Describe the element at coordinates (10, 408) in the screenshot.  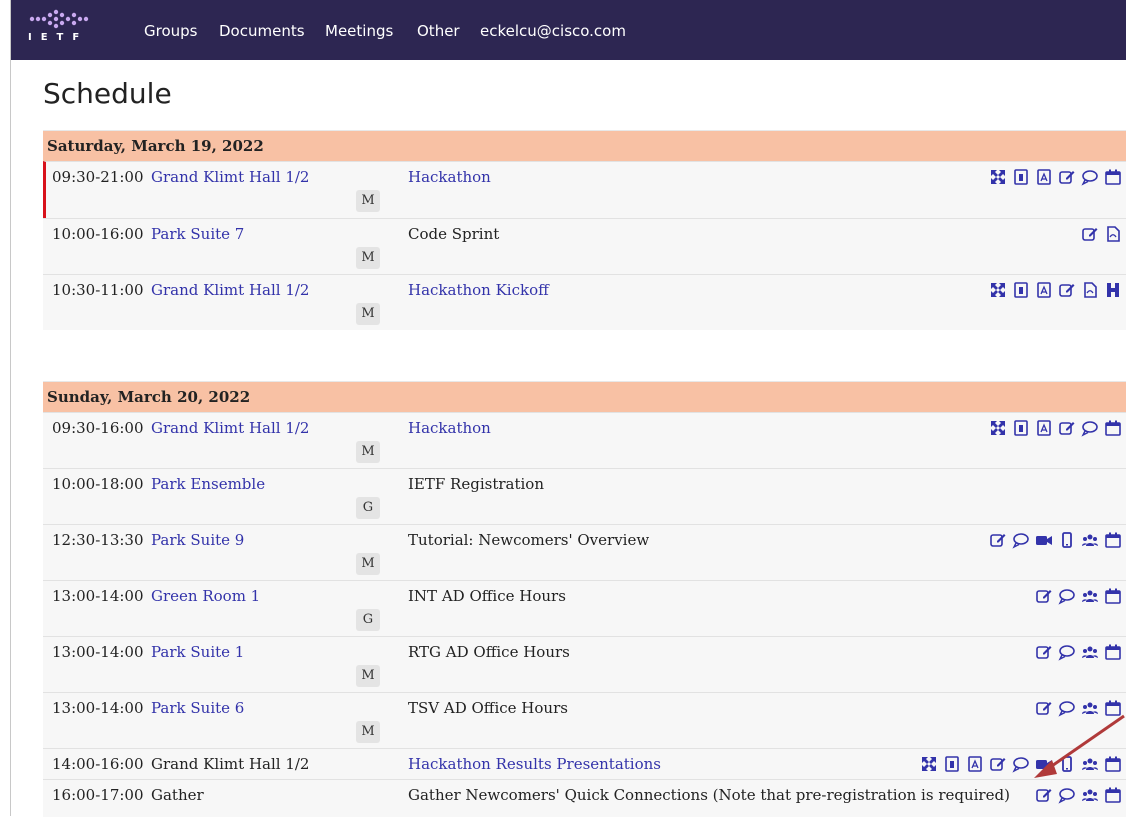
I see `frame-border` at that location.